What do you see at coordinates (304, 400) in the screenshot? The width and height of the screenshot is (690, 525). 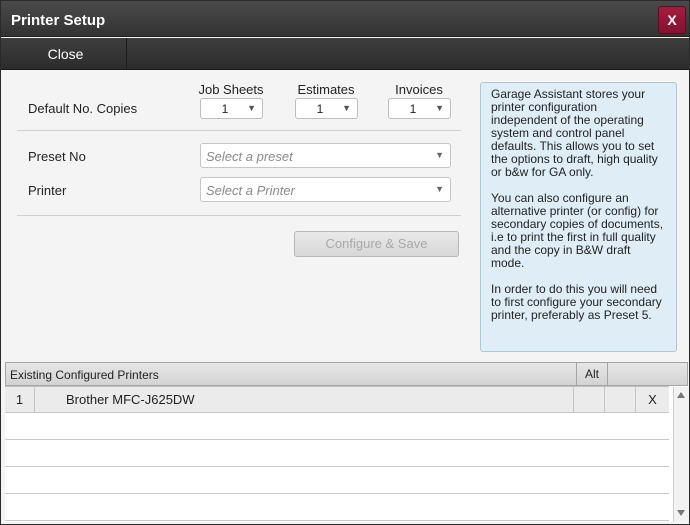 I see `printer-name: Brother MFC-J625DW` at bounding box center [304, 400].